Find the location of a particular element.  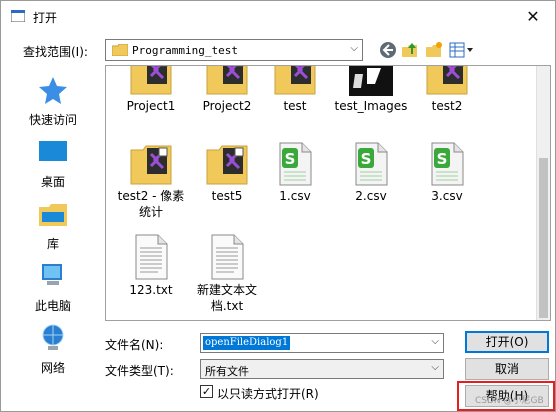

scrollbar-thumb is located at coordinates (543, 238).